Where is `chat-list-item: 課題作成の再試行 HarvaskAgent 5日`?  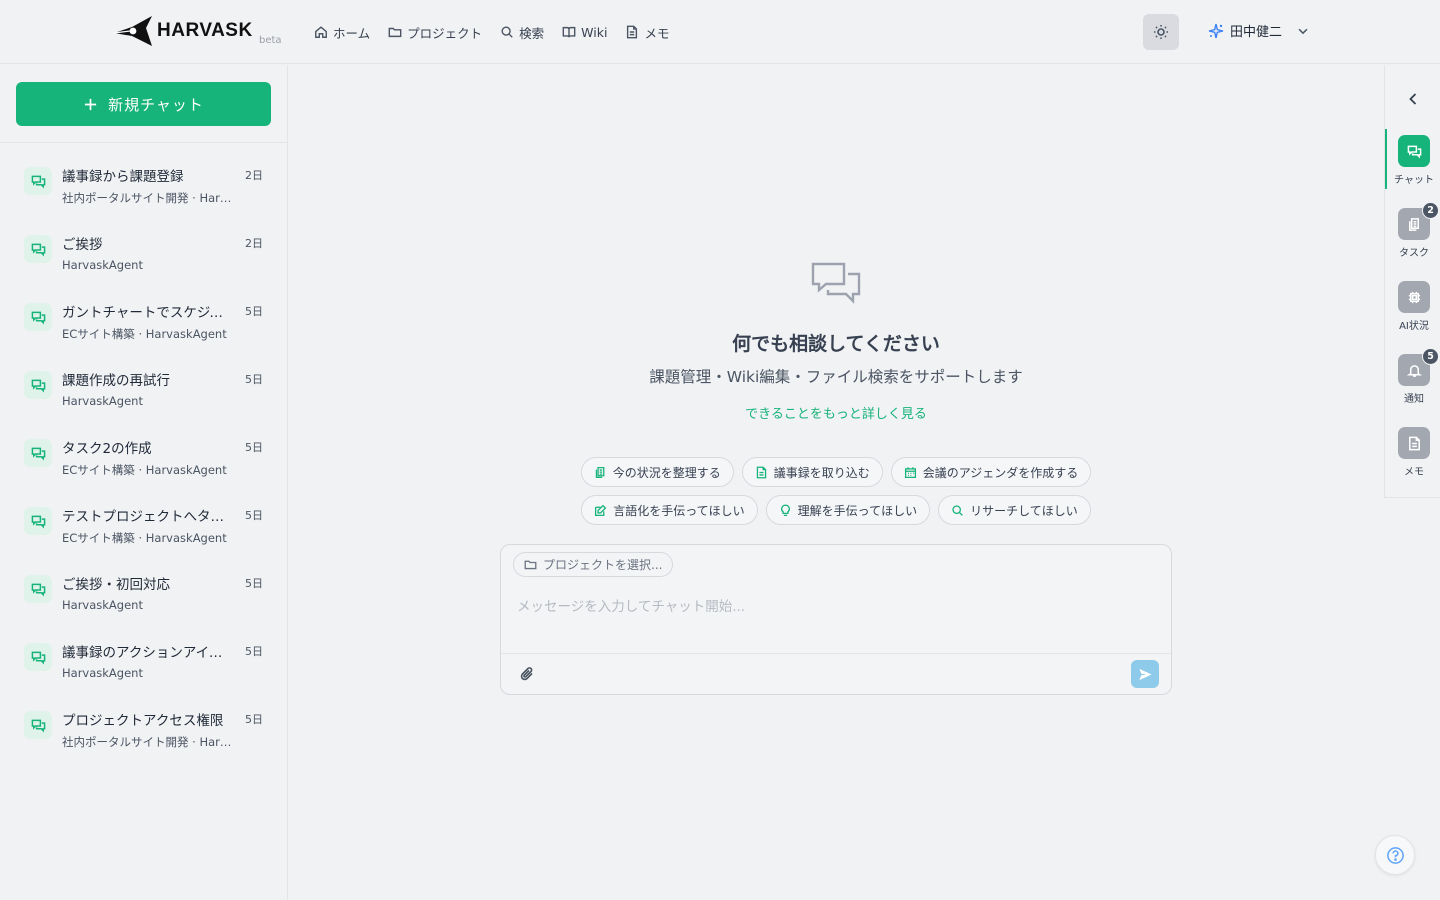
chat-list-item: 課題作成の再試行 HarvaskAgent 5日 is located at coordinates (143, 391).